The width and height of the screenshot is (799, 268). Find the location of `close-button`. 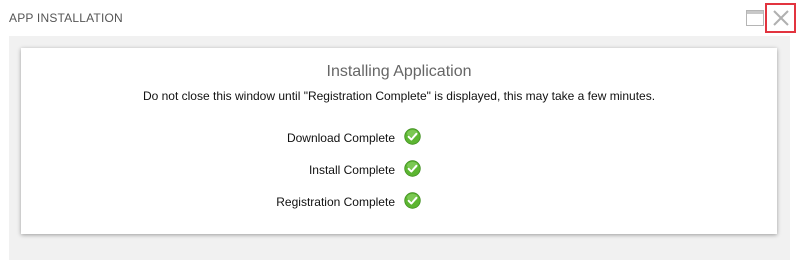

close-button is located at coordinates (780, 18).